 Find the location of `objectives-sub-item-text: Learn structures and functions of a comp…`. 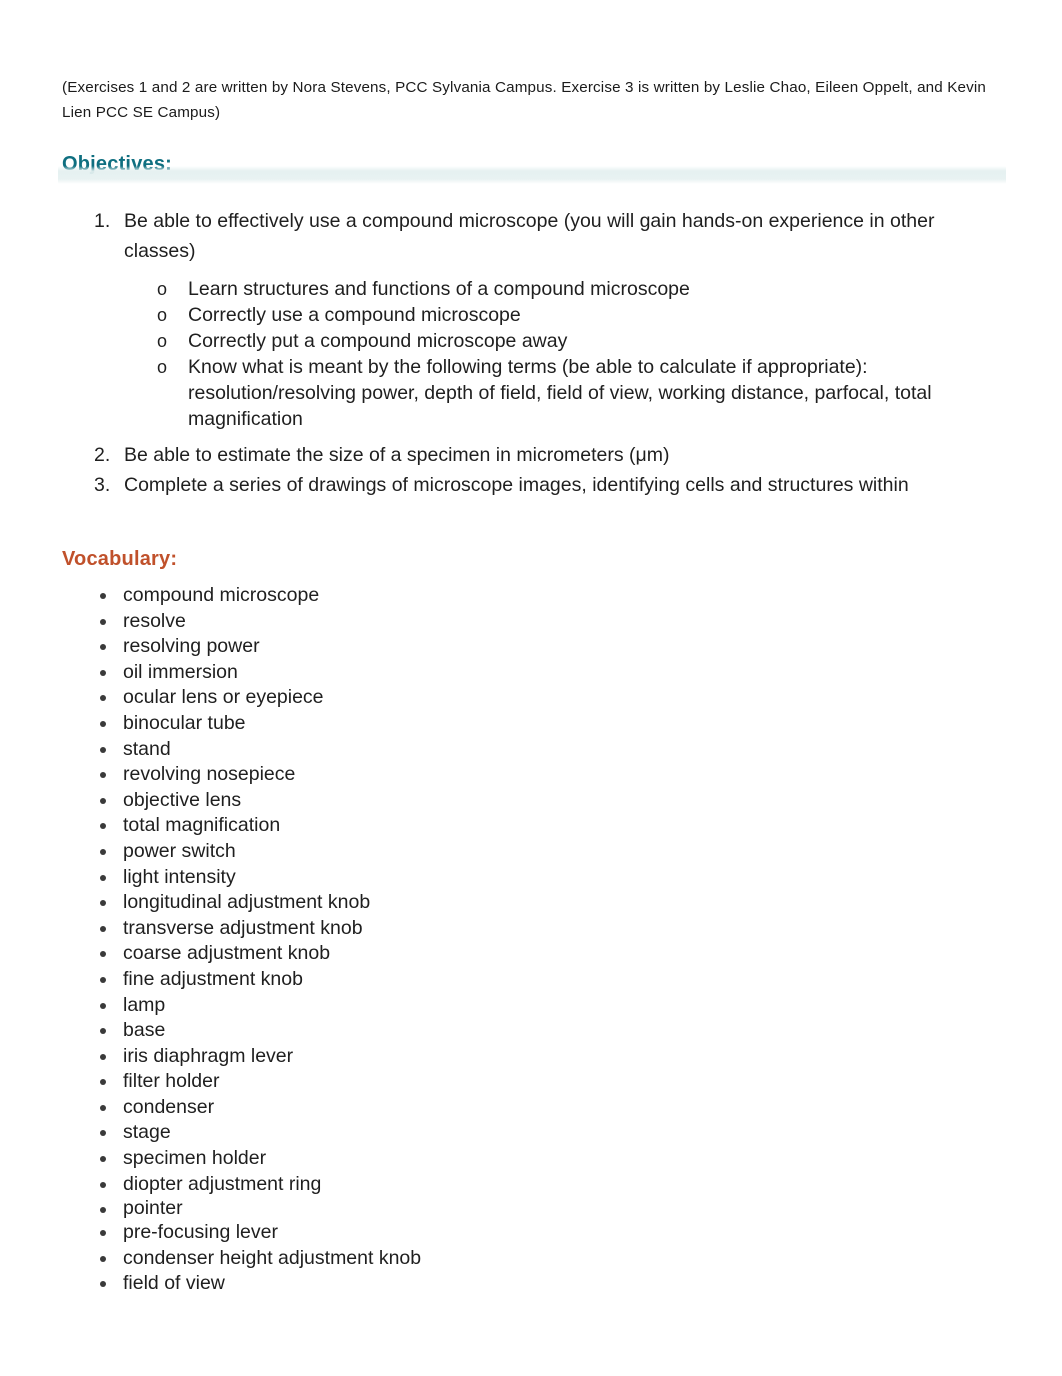

objectives-sub-item-text: Learn structures and functions of a comp… is located at coordinates (439, 289).